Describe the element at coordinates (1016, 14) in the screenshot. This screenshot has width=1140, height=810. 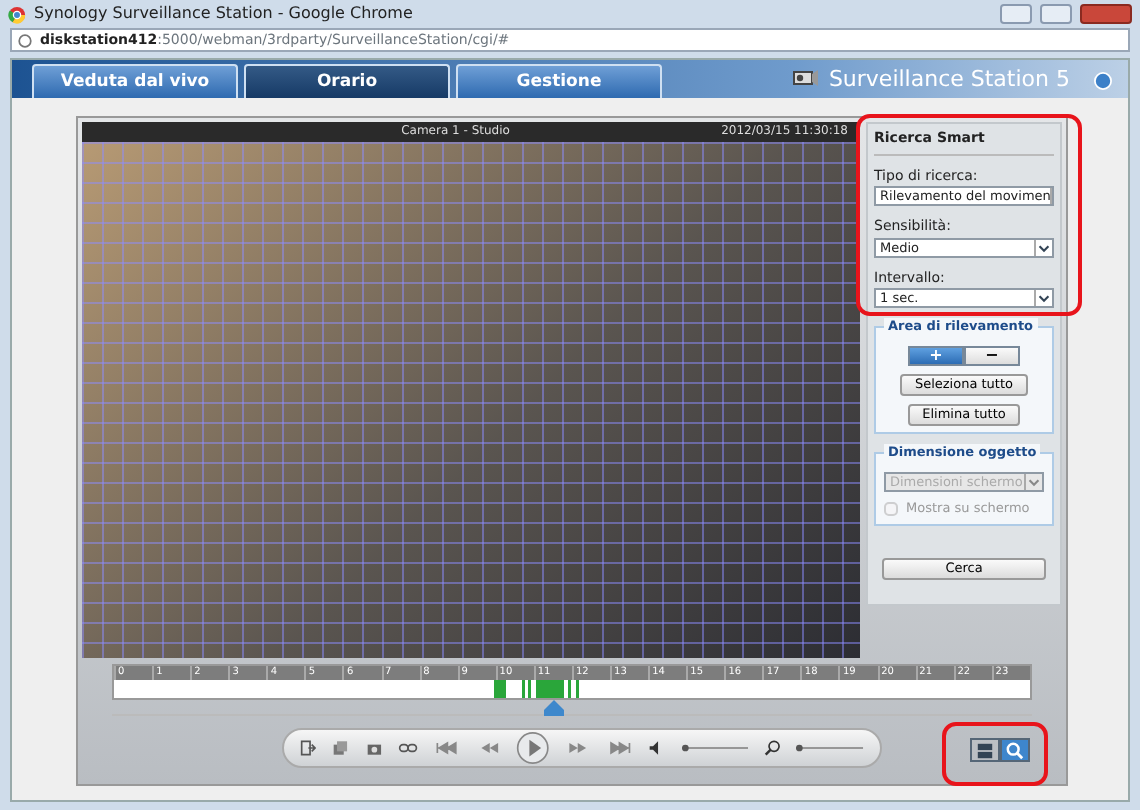
I see `minimize-button` at that location.